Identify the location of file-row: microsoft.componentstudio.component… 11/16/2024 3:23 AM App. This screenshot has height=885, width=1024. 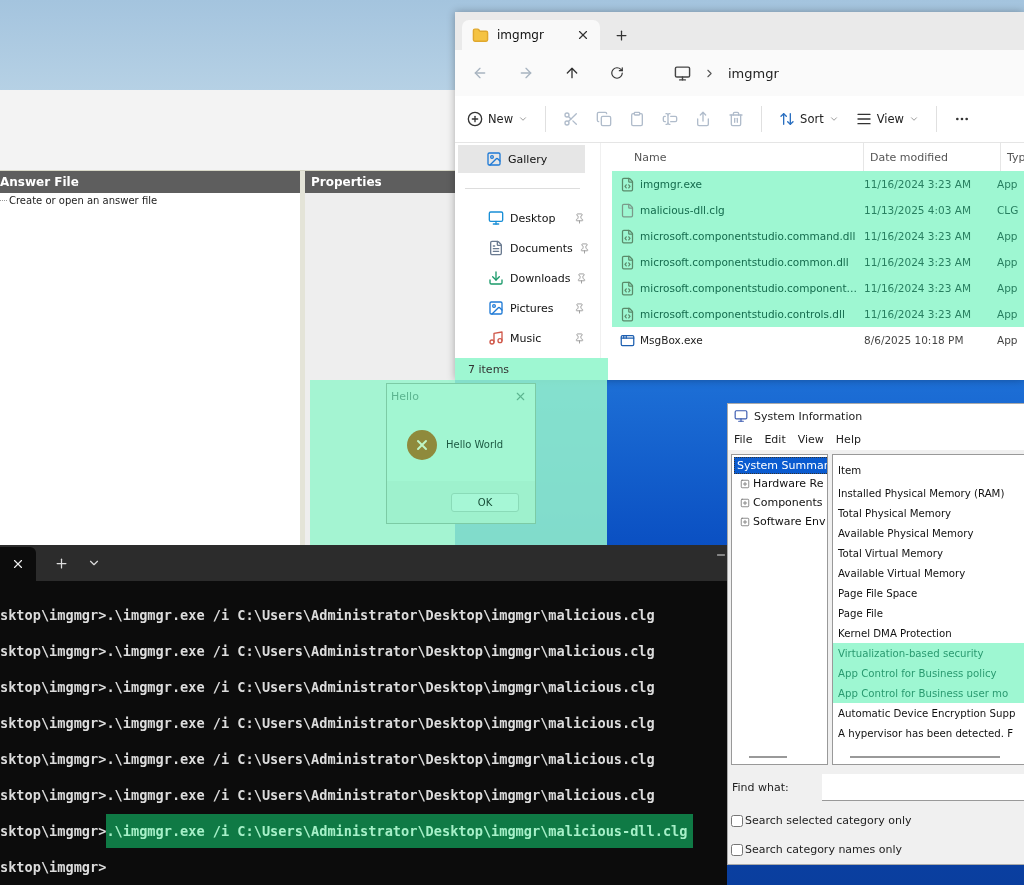
(818, 288).